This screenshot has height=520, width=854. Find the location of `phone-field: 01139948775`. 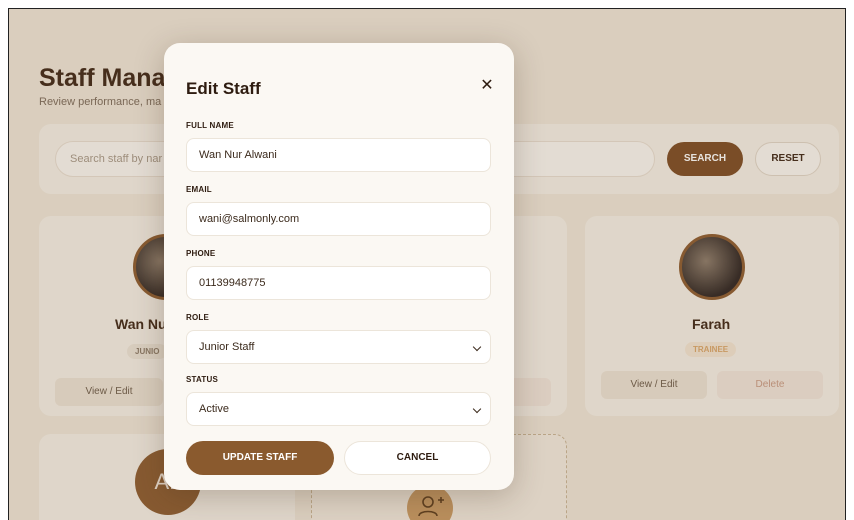

phone-field: 01139948775 is located at coordinates (338, 283).